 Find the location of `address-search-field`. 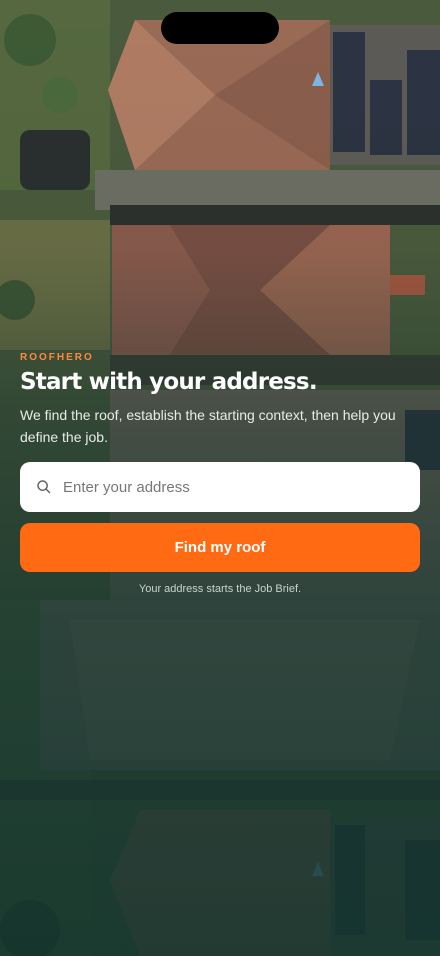

address-search-field is located at coordinates (220, 487).